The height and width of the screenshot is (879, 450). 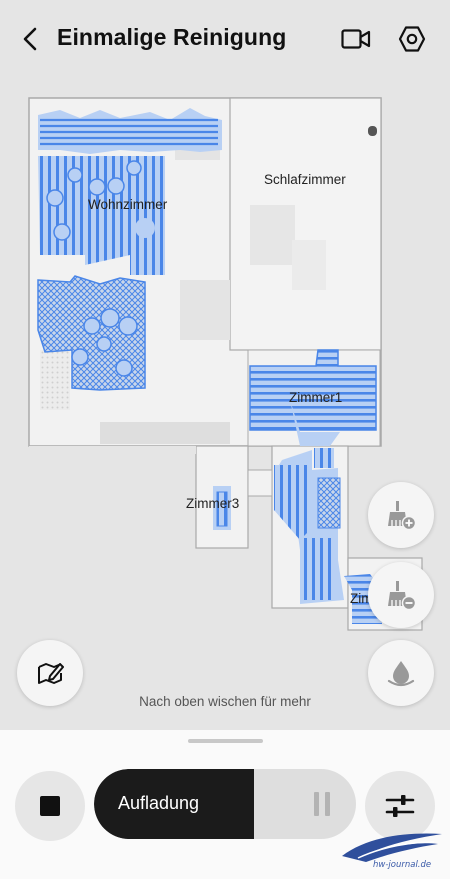 What do you see at coordinates (400, 806) in the screenshot?
I see `sliders-icon` at bounding box center [400, 806].